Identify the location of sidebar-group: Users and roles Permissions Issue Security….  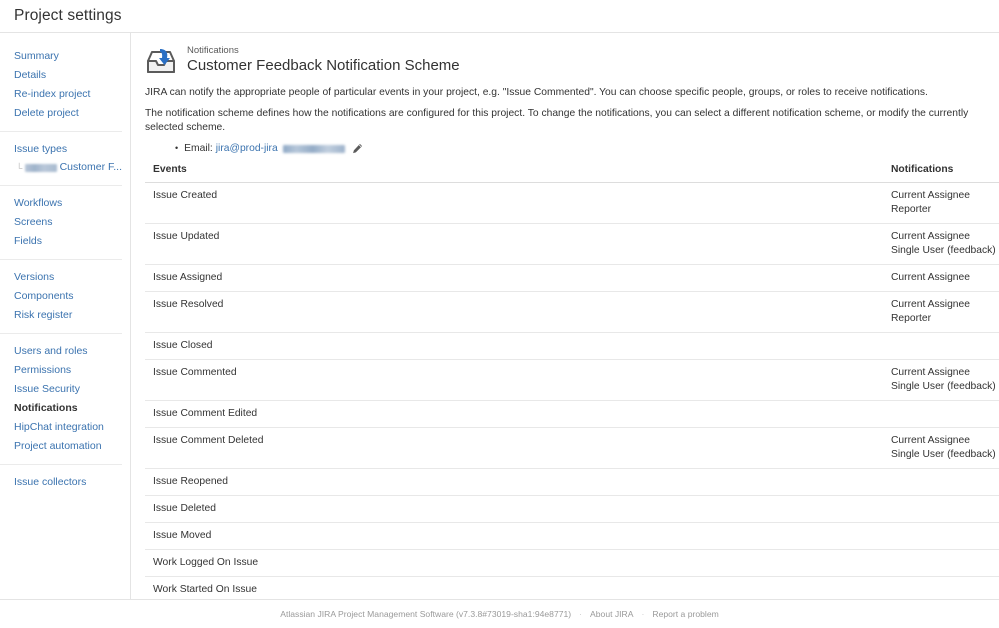
(61, 403).